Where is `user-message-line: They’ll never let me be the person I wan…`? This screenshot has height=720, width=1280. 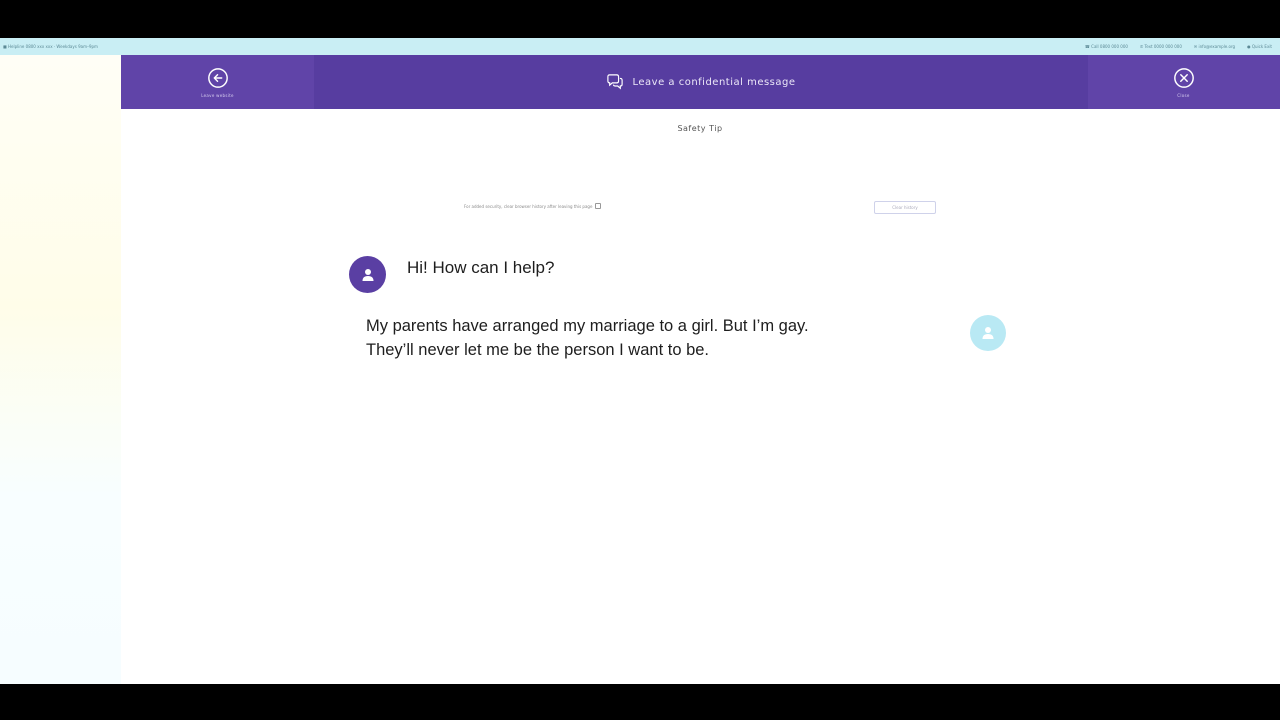 user-message-line: They’ll never let me be the person I wan… is located at coordinates (538, 350).